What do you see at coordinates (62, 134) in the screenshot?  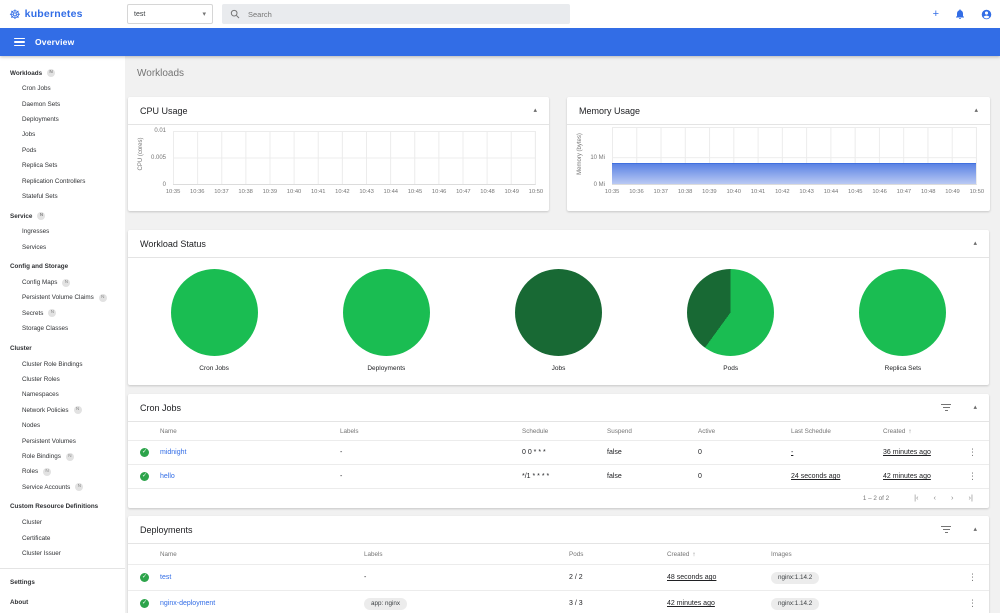 I see `sidebar-nav-entry: Jobs` at bounding box center [62, 134].